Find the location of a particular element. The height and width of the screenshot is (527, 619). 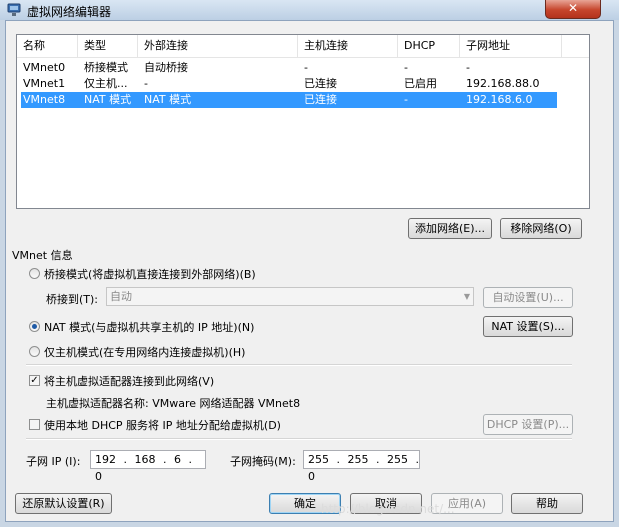

cell-subnet: - is located at coordinates (468, 67).